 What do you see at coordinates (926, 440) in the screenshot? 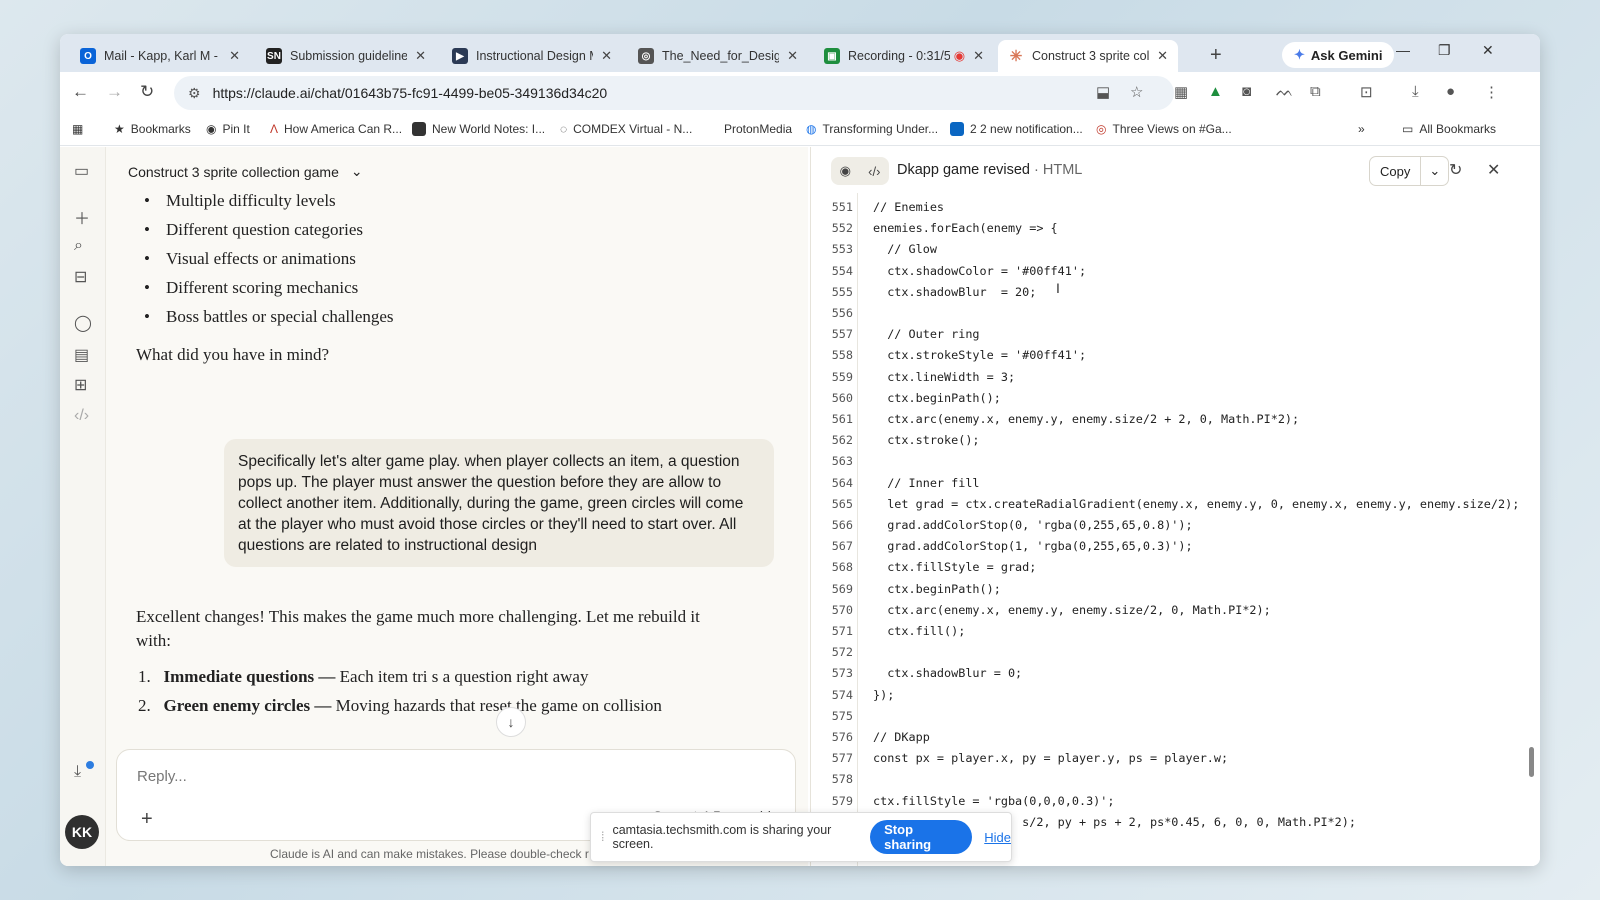
I see `code-text: ctx.stroke();` at bounding box center [926, 440].